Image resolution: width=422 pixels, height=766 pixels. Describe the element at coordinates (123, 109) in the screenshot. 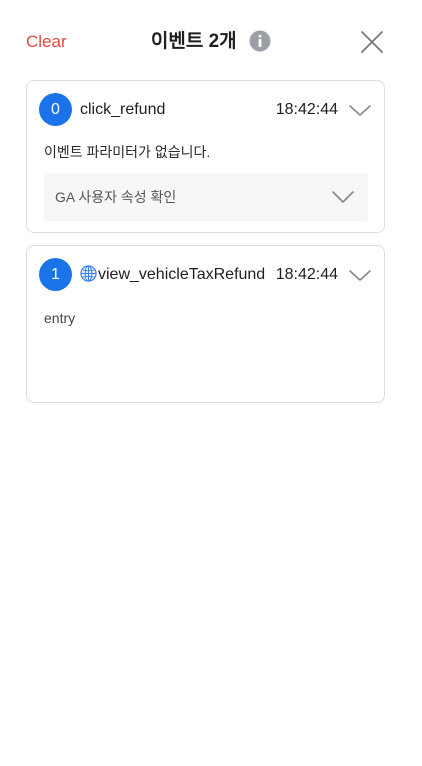

I see `event-name: click_refund` at that location.